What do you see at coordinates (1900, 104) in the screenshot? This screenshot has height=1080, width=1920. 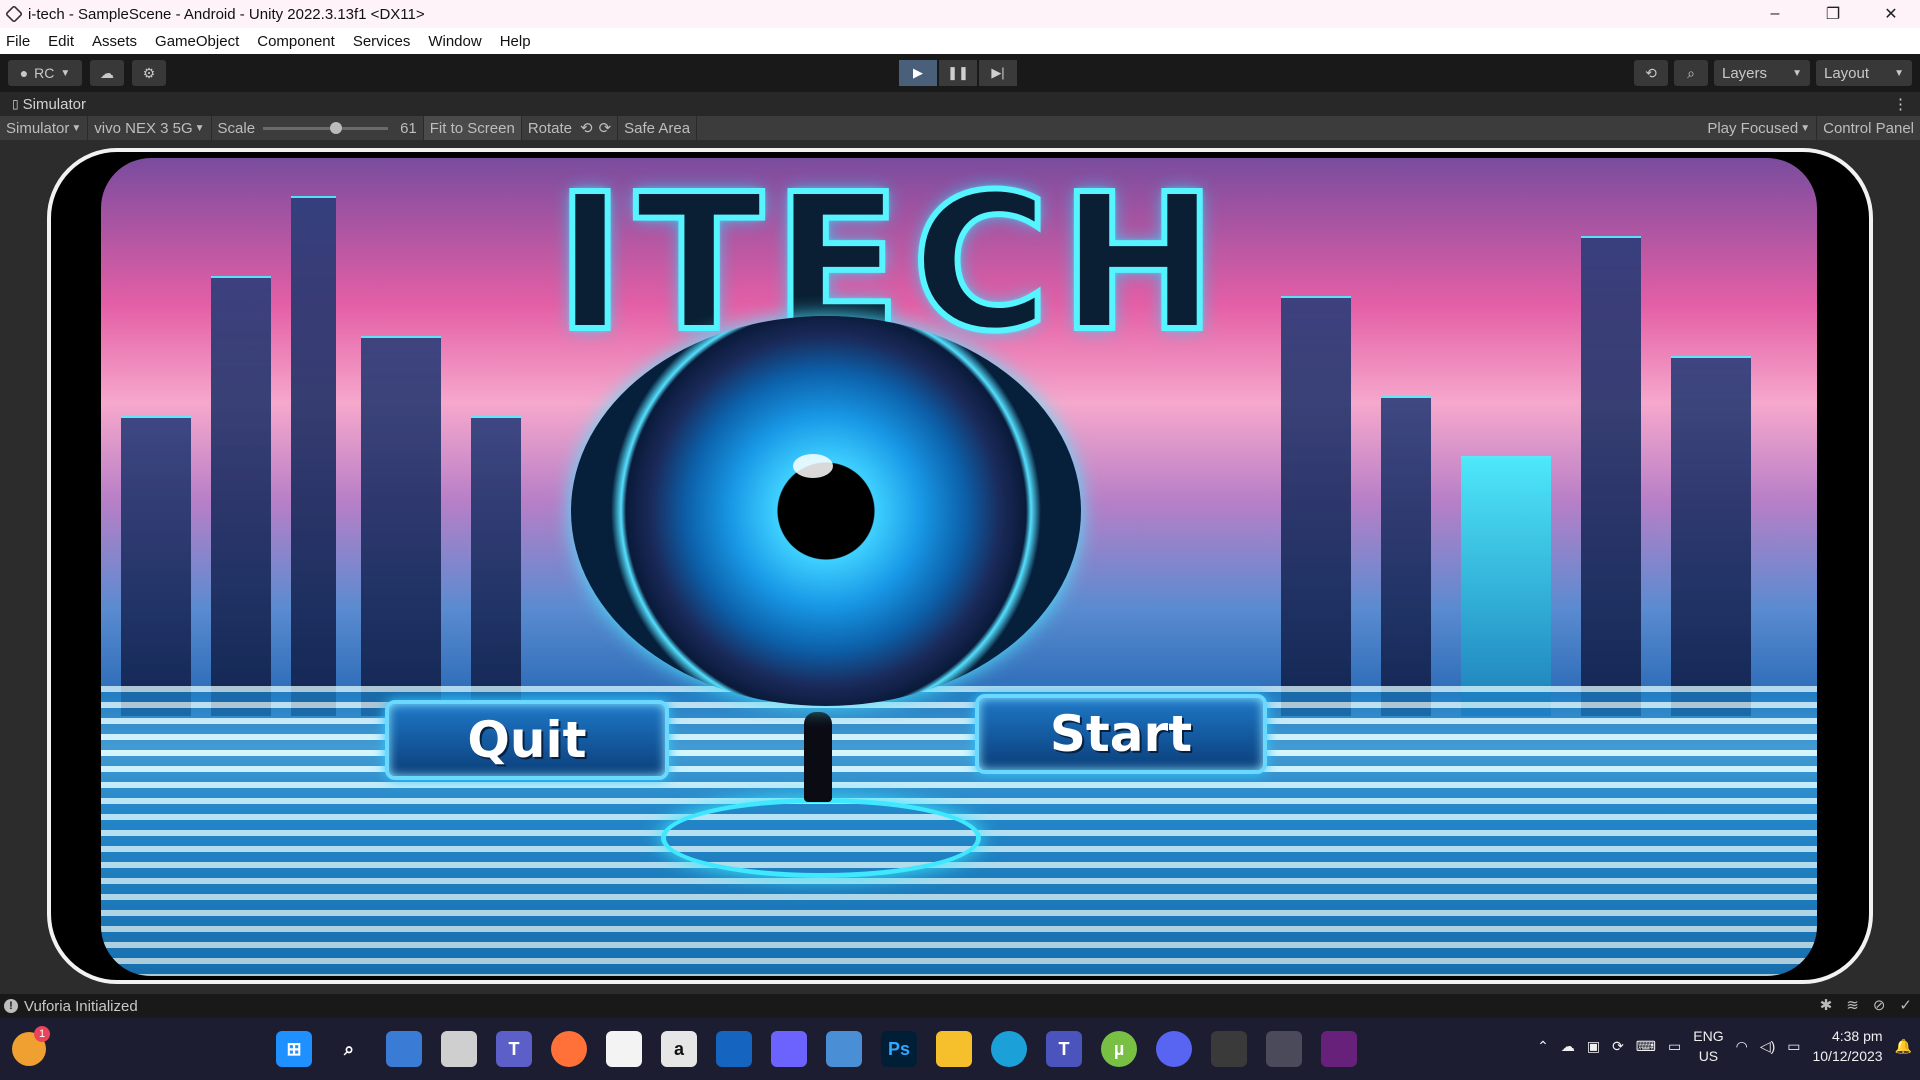 I see `more-options-icon: ⋮` at bounding box center [1900, 104].